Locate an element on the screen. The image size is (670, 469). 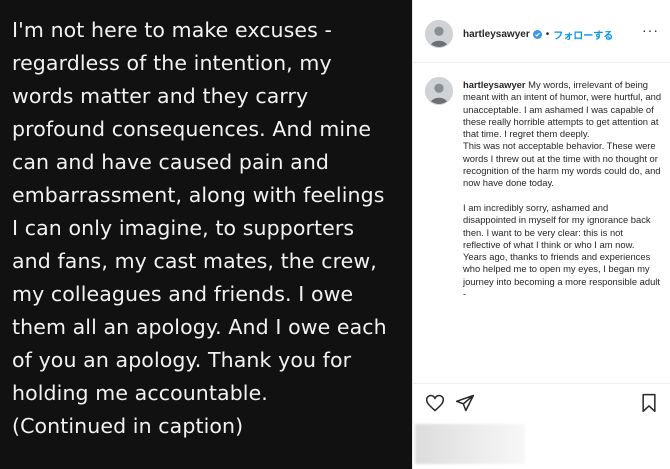
blurred-likes-area is located at coordinates (470, 444).